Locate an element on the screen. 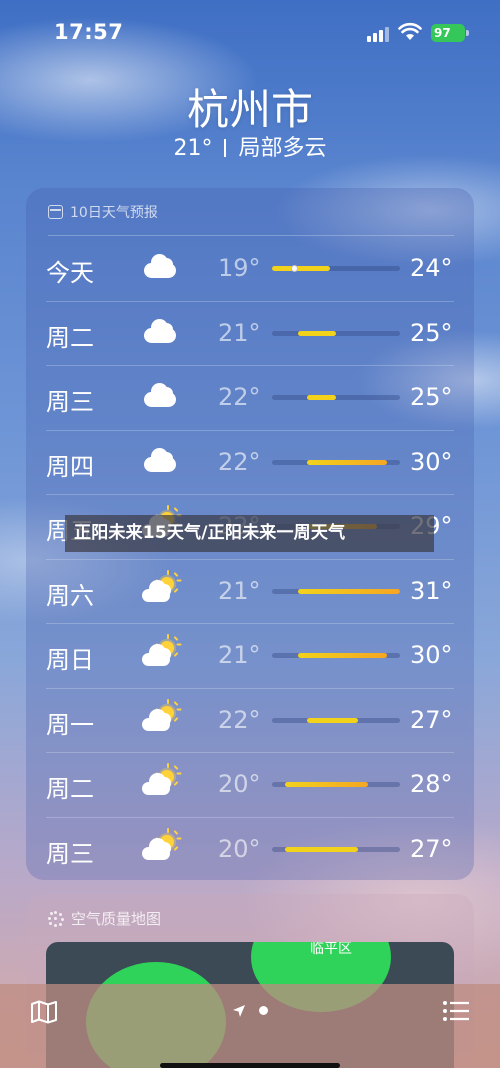 The height and width of the screenshot is (1068, 500). weather-summary: 21° 局部多云 is located at coordinates (250, 146).